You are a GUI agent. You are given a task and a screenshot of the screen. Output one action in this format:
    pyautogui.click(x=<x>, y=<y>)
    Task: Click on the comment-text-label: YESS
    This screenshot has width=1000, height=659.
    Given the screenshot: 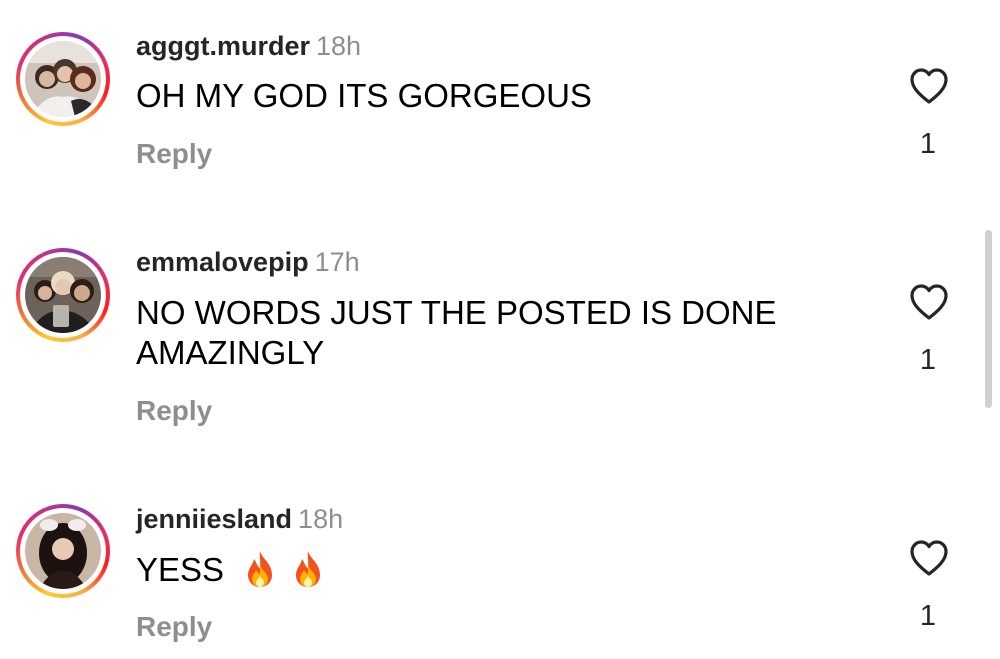 What is the action you would take?
    pyautogui.click(x=180, y=569)
    